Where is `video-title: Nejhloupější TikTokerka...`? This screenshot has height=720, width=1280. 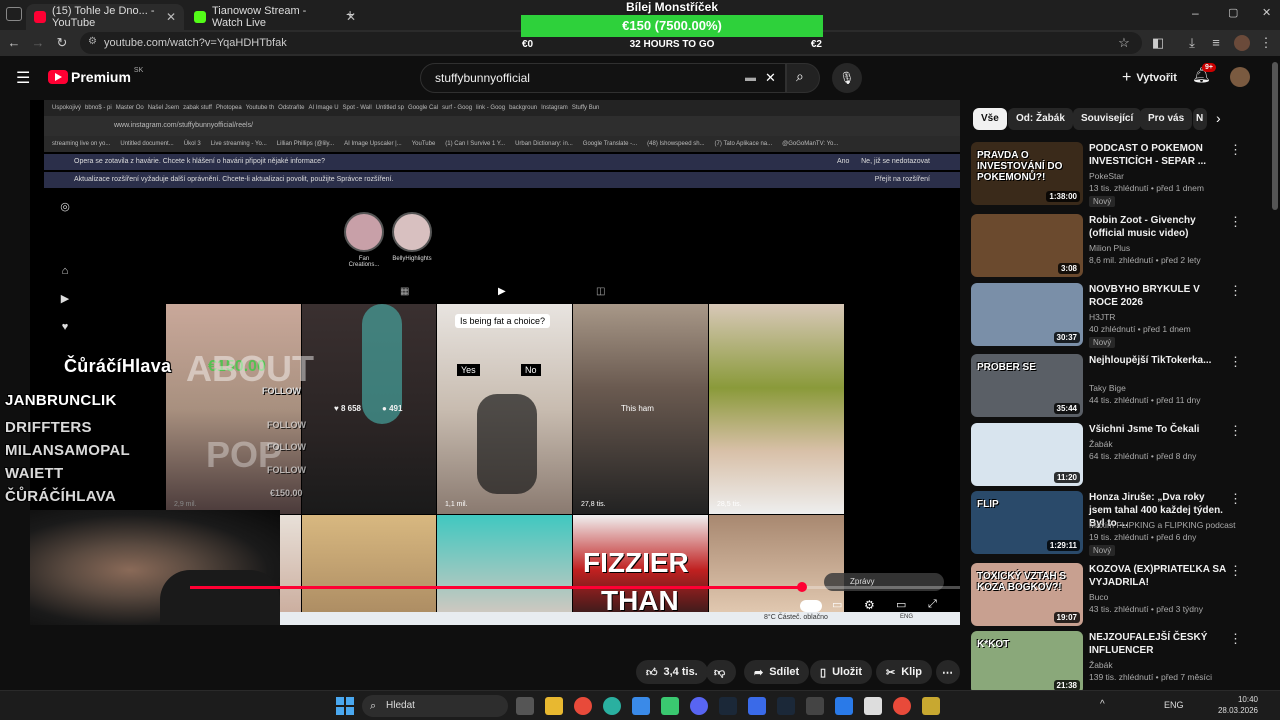
video-title: Nejhloupější TikTokerka... is located at coordinates (1159, 360).